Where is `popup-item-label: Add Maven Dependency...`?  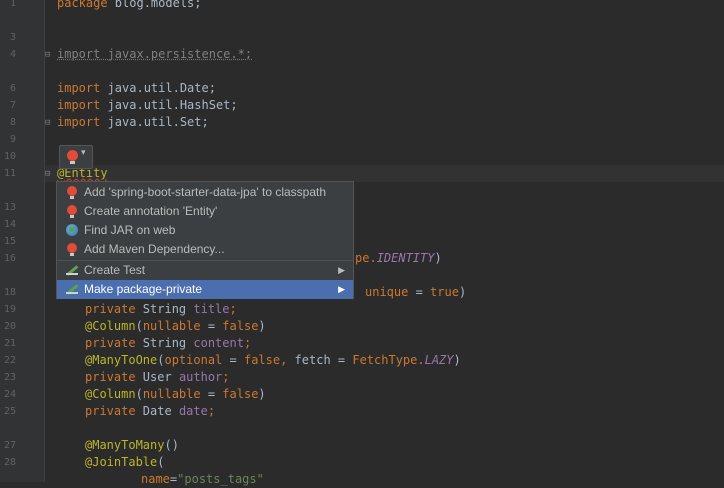
popup-item-label: Add Maven Dependency... is located at coordinates (154, 249).